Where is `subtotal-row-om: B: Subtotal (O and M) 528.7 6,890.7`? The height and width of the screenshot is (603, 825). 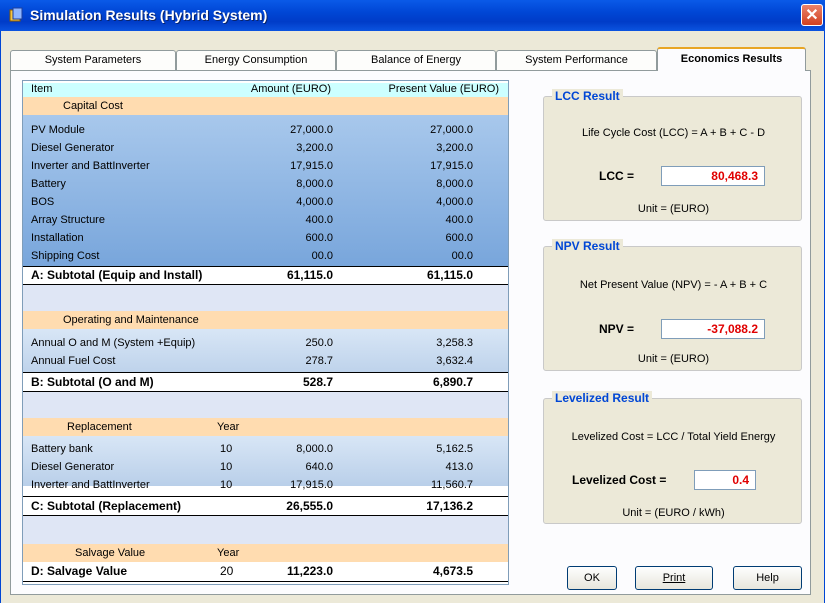 subtotal-row-om: B: Subtotal (O and M) 528.7 6,890.7 is located at coordinates (265, 382).